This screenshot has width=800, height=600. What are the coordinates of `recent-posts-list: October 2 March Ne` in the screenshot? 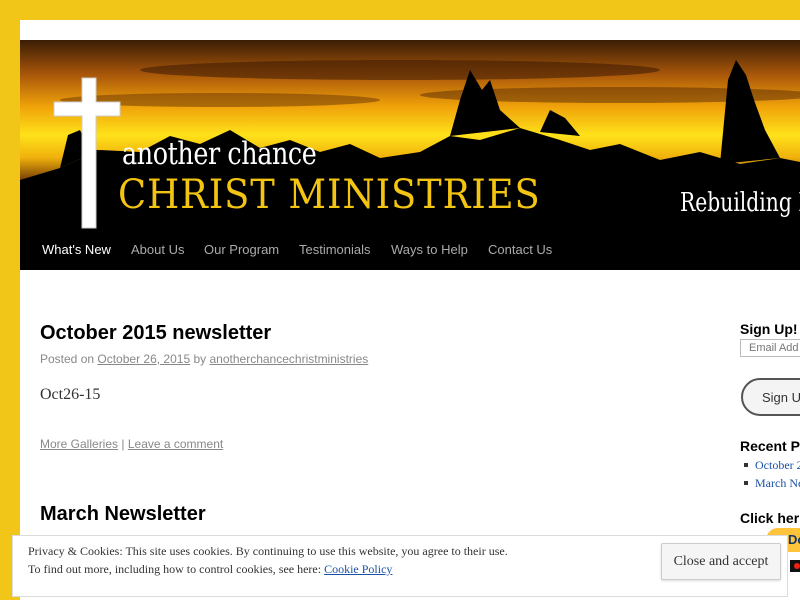 It's located at (770, 474).